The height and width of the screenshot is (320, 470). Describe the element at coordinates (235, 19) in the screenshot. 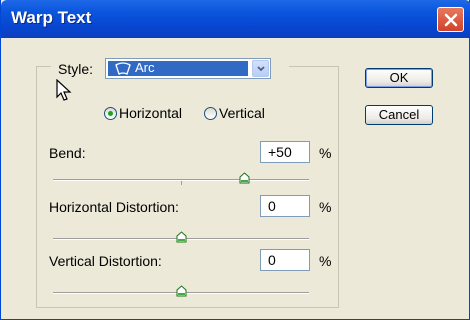

I see `title-bar: Warp Text` at that location.